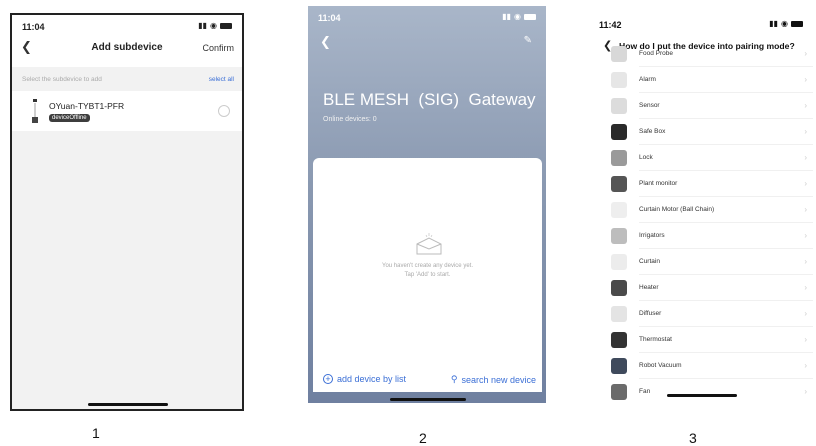 Image resolution: width=816 pixels, height=446 pixels. What do you see at coordinates (656, 53) in the screenshot?
I see `list-item-label: Food Probe` at bounding box center [656, 53].